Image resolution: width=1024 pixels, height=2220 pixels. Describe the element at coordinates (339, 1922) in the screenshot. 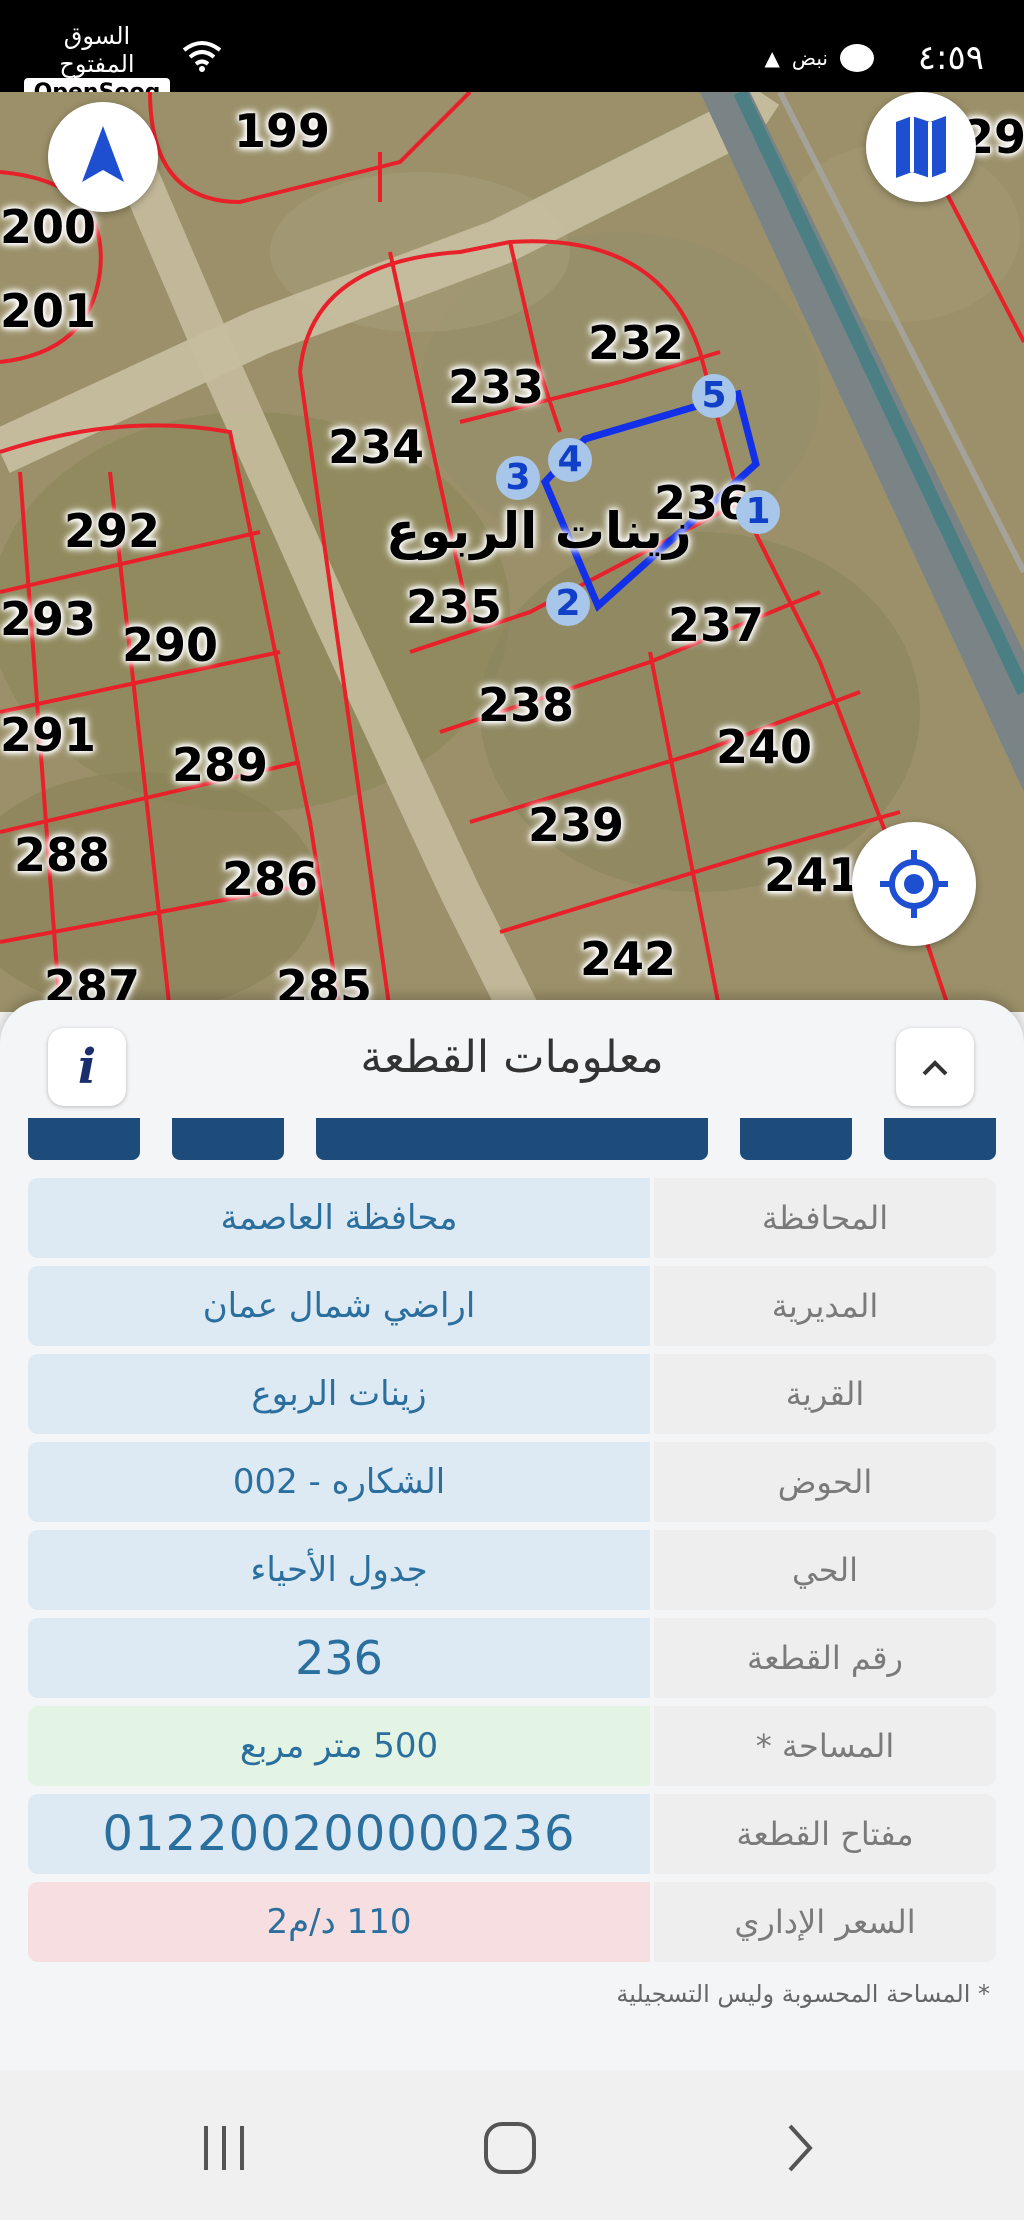

I see `admin-price-value: 110 د/م2` at that location.